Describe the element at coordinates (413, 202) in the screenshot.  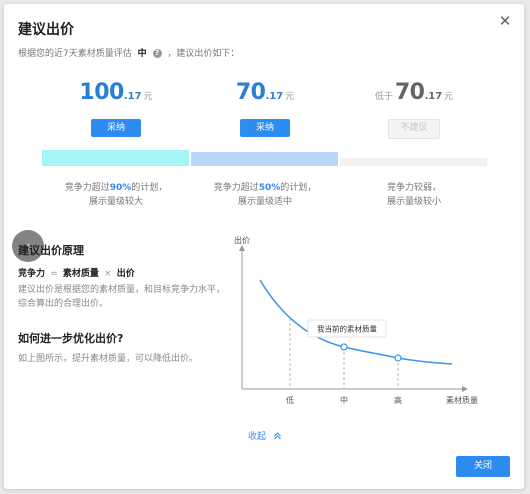
I see `desc-line2: 展示量级较小` at that location.